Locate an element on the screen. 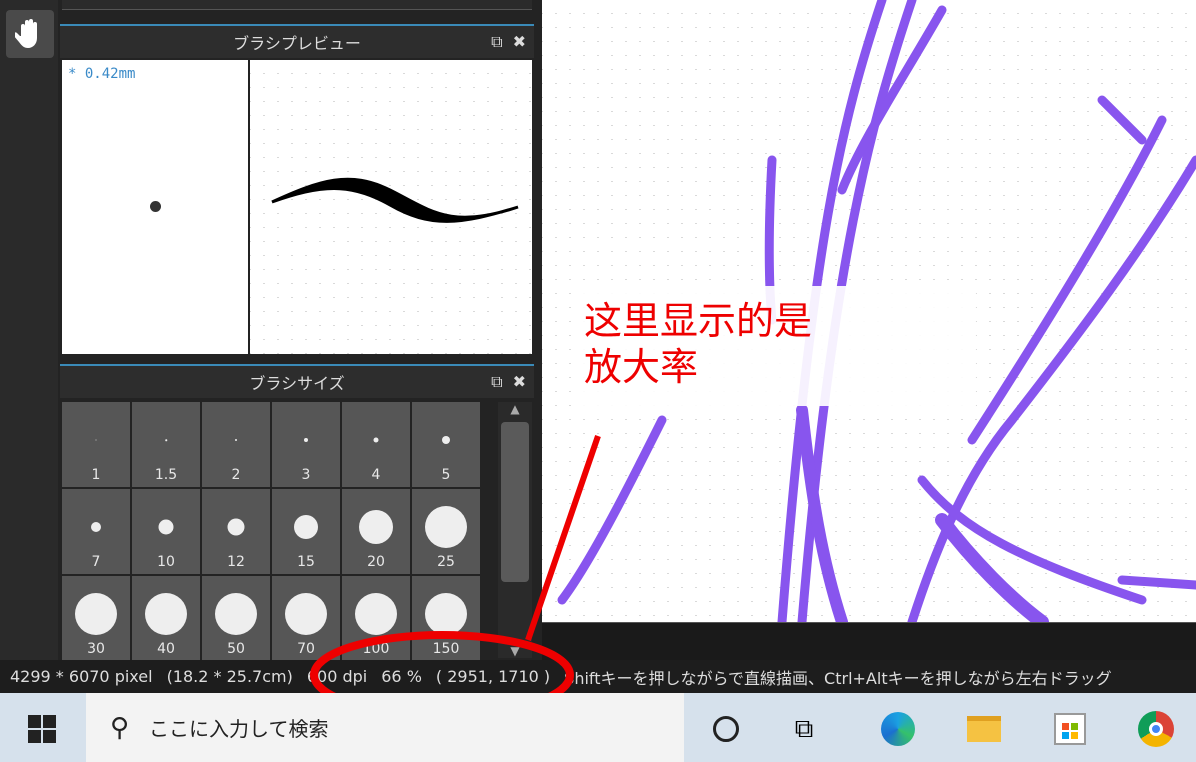 The width and height of the screenshot is (1196, 762). brush-size-label: 20 is located at coordinates (376, 562).